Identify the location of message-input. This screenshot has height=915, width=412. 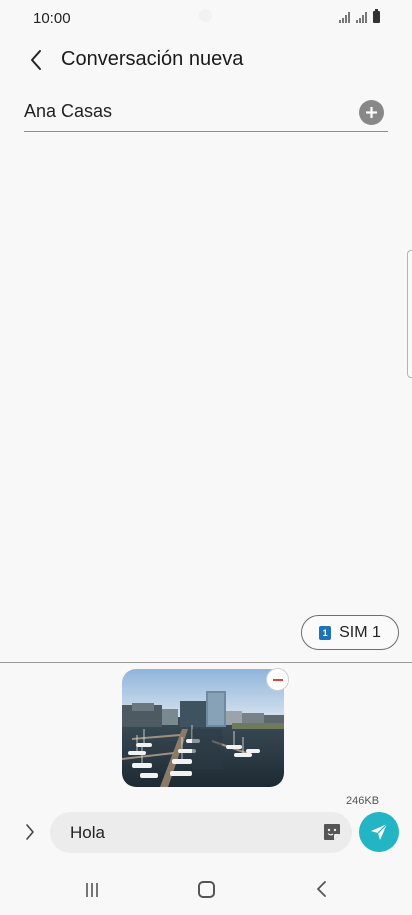
(190, 833).